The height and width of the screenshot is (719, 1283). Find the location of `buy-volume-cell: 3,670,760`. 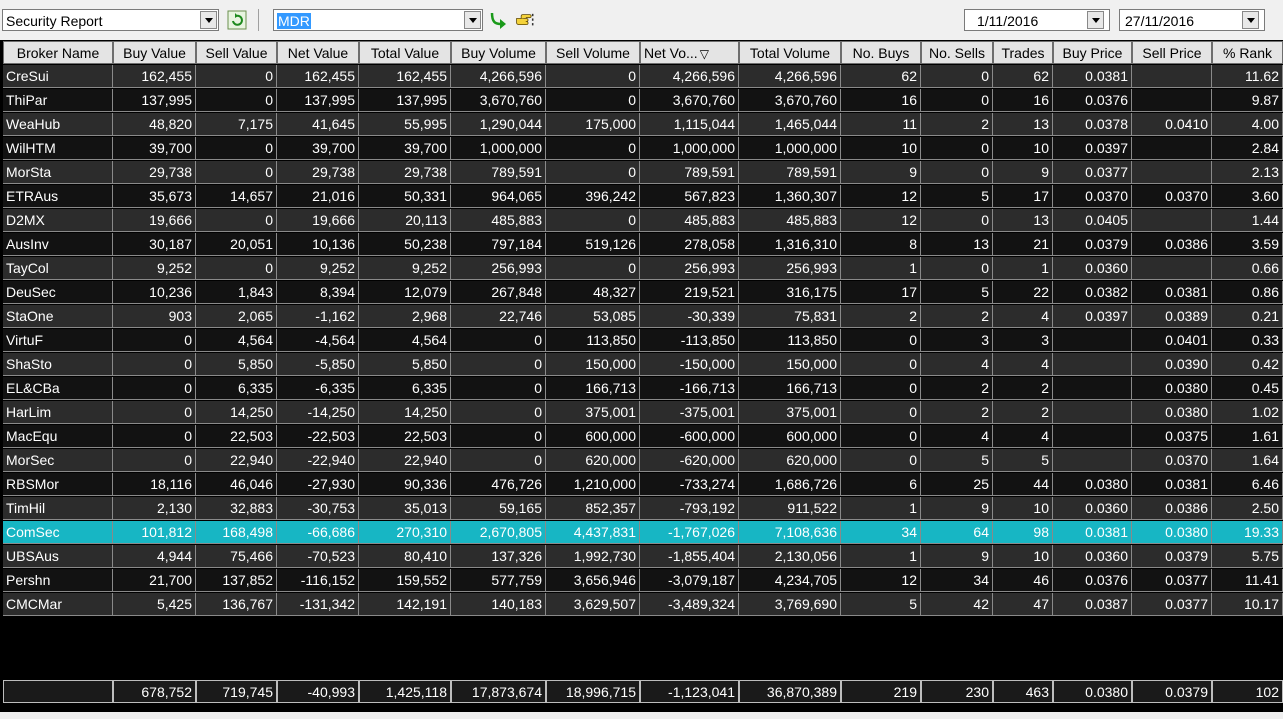

buy-volume-cell: 3,670,760 is located at coordinates (498, 100).